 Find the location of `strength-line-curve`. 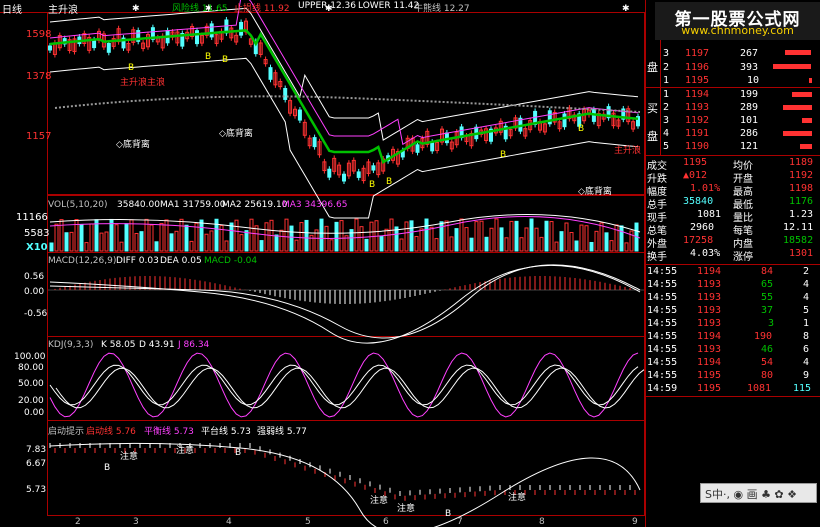

strength-line-curve is located at coordinates (345, 484).